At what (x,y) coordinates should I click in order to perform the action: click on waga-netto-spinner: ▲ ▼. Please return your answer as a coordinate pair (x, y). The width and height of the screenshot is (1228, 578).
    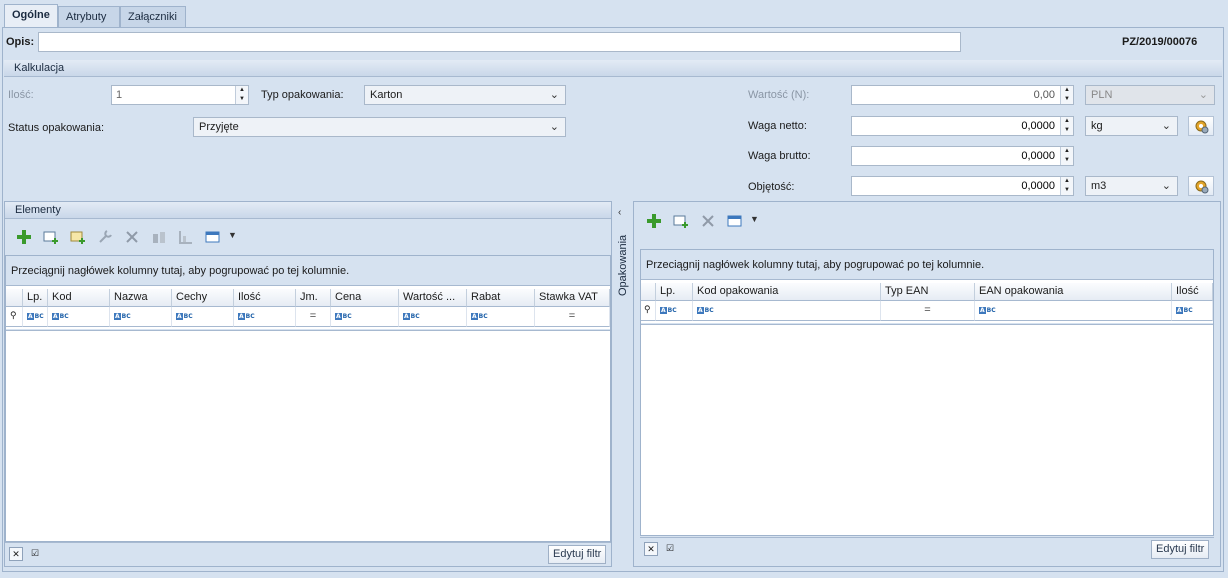
    Looking at the image, I should click on (1066, 126).